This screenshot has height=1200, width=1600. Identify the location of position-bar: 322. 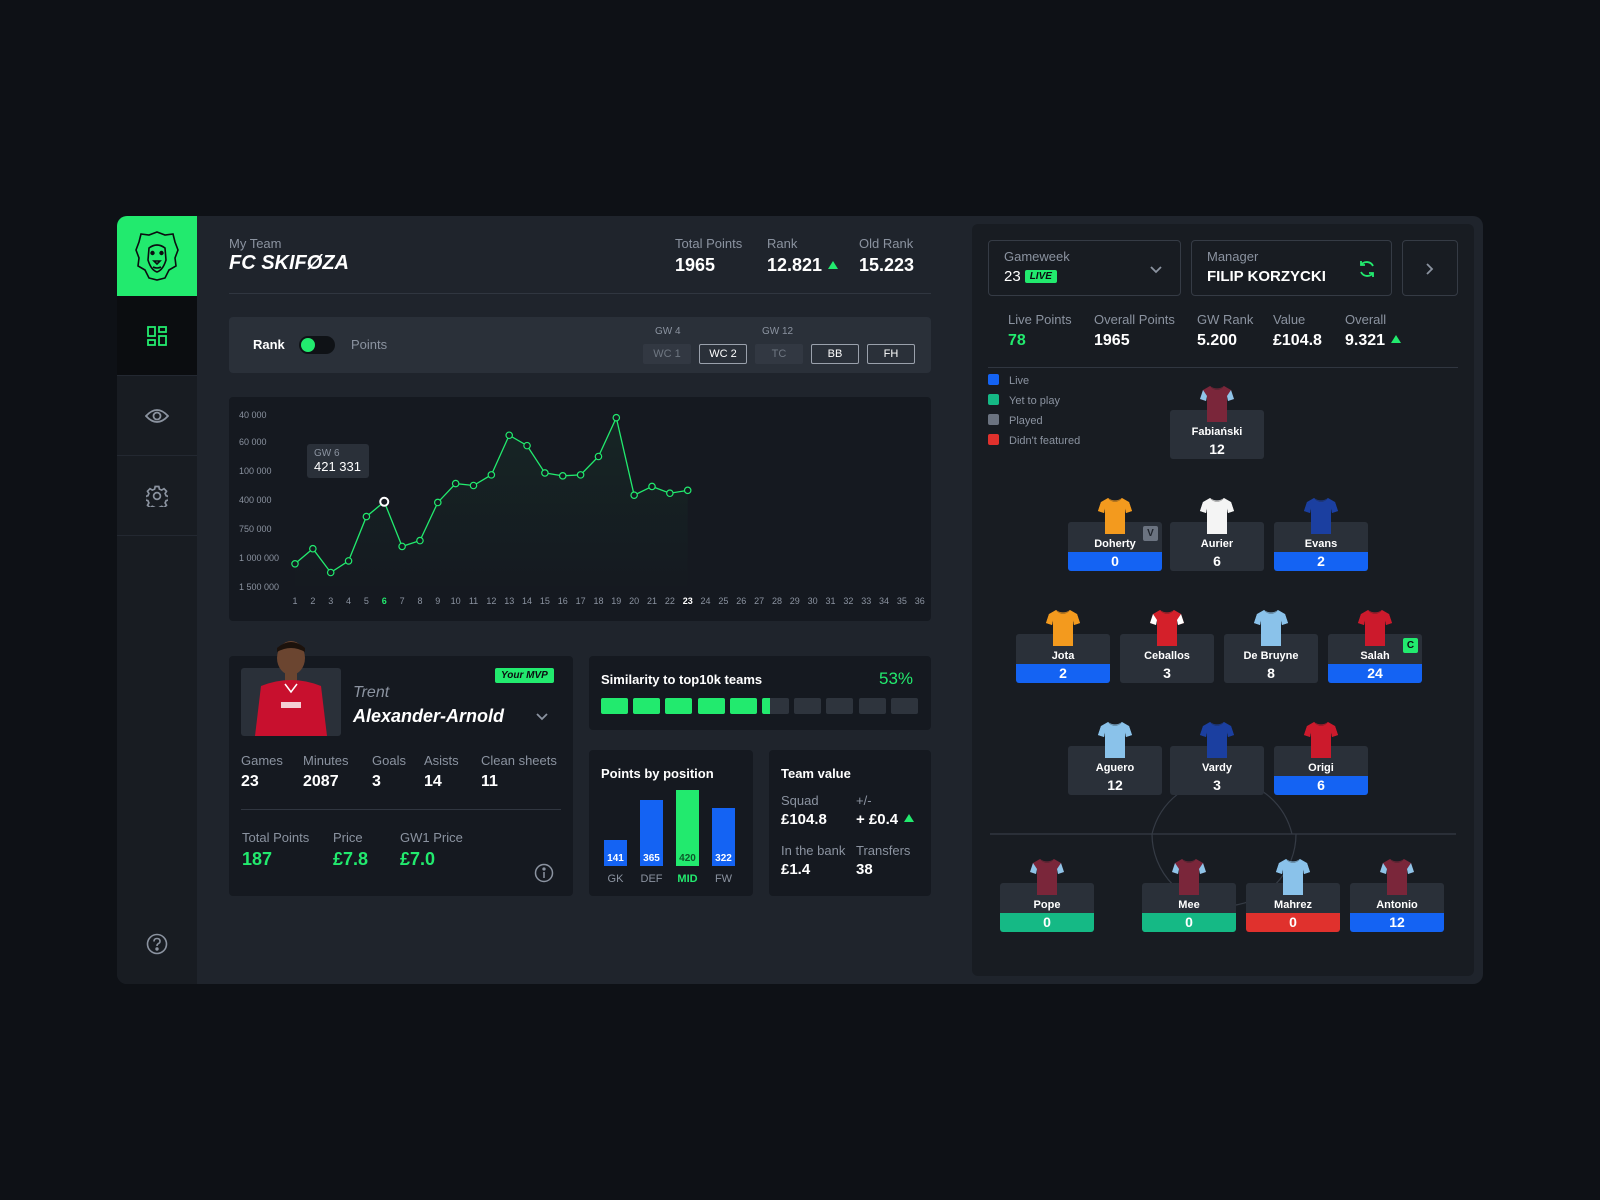
(723, 836).